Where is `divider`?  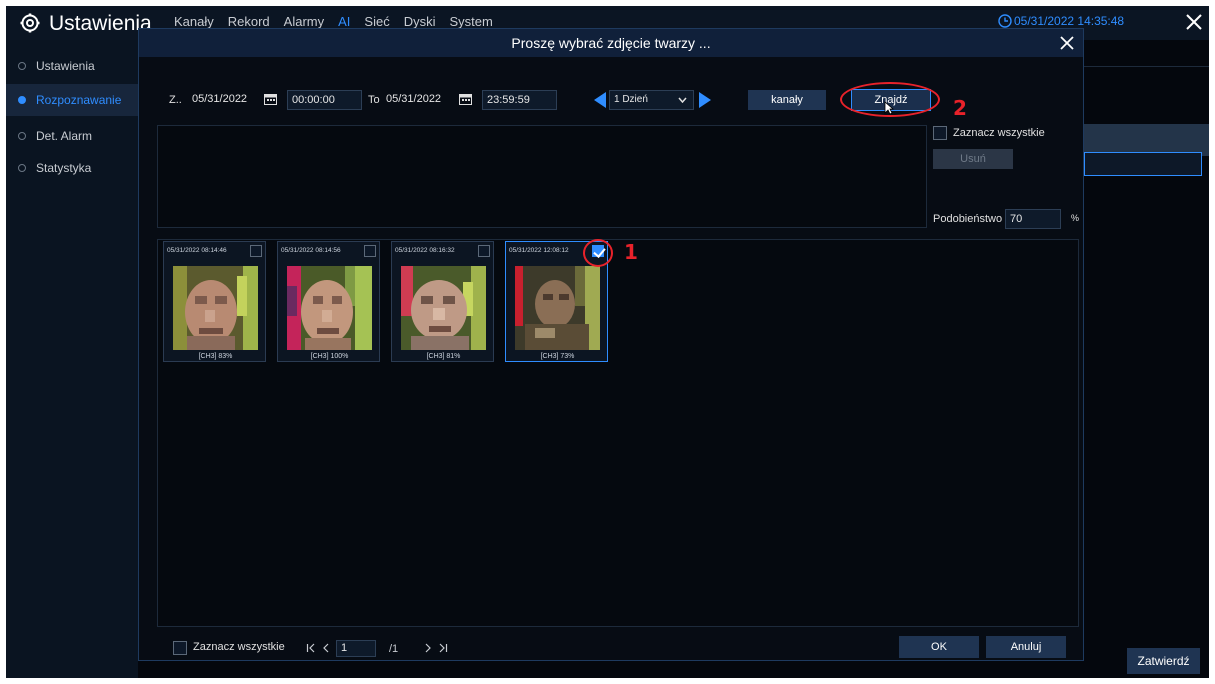
divider is located at coordinates (1146, 66).